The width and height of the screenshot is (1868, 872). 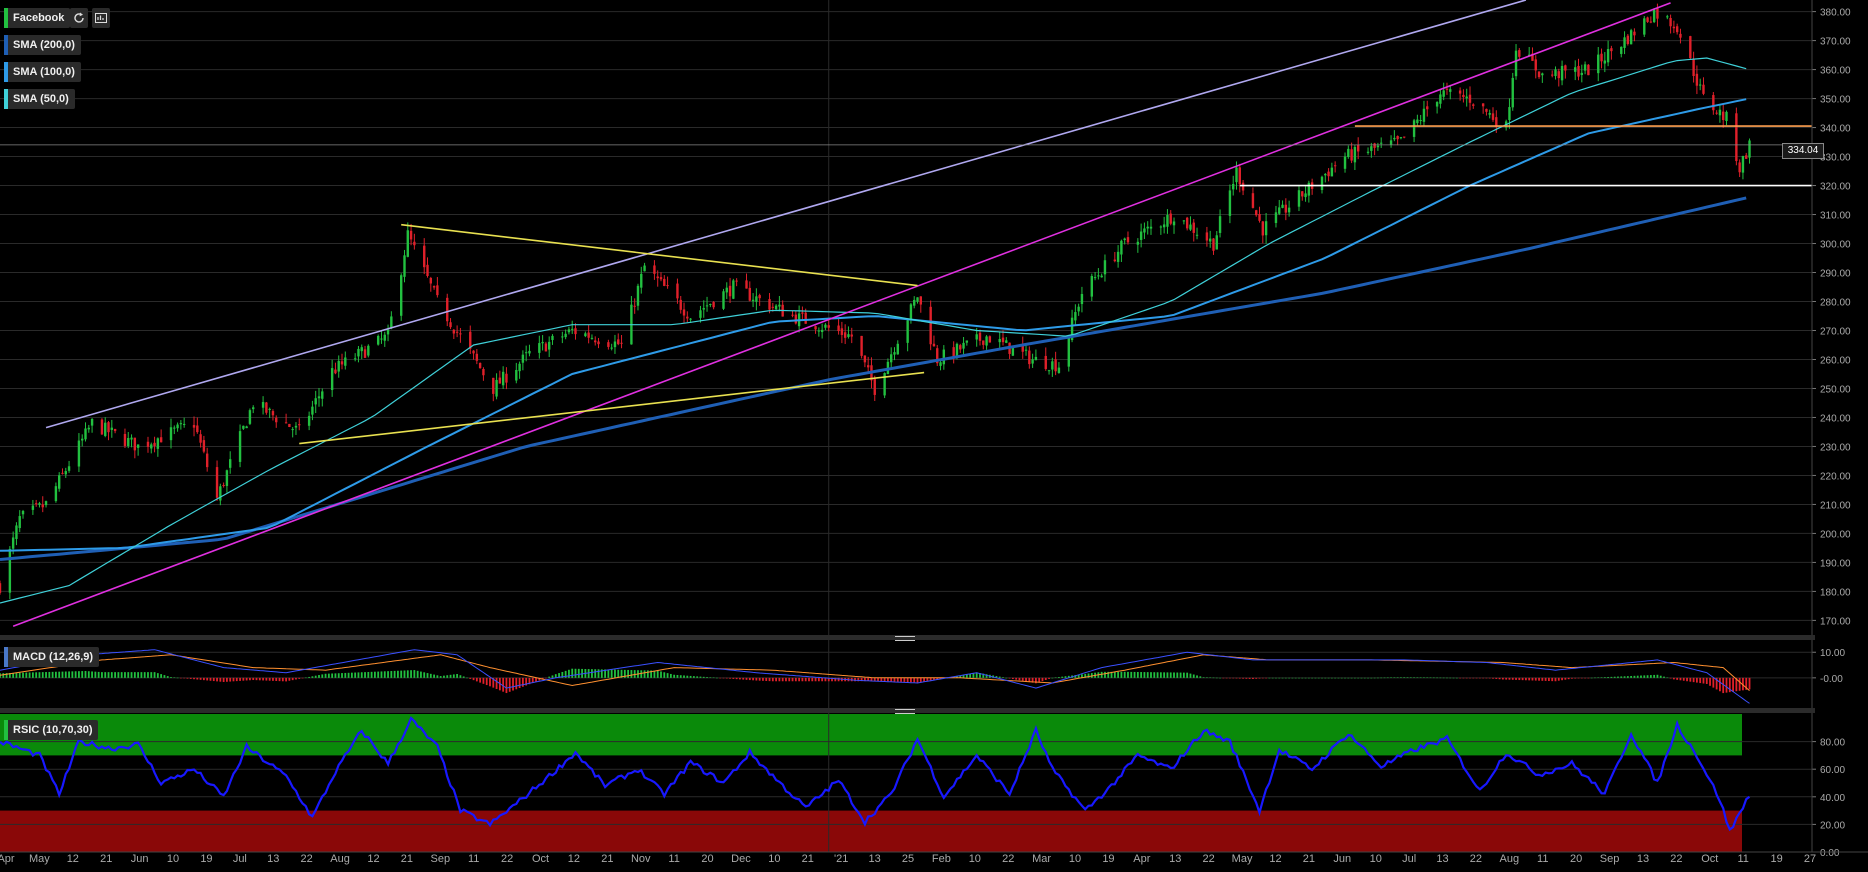 I want to click on sma200-tag: SMA (200,0), so click(x=42, y=45).